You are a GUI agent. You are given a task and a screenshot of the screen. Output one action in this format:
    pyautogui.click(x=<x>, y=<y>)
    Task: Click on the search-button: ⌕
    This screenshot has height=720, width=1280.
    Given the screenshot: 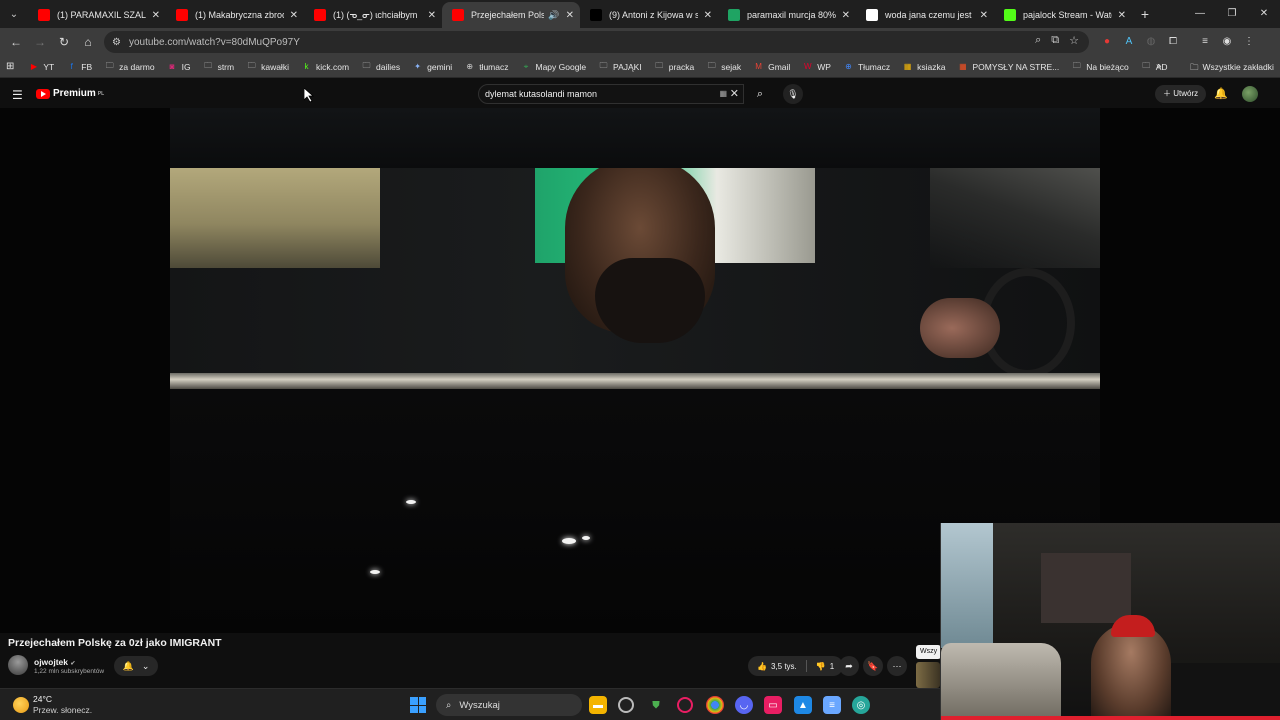 What is the action you would take?
    pyautogui.click(x=760, y=94)
    